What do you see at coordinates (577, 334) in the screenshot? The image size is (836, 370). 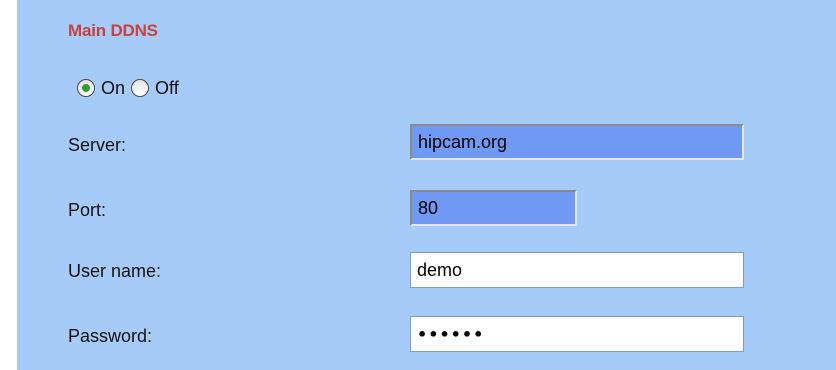 I see `password-input` at bounding box center [577, 334].